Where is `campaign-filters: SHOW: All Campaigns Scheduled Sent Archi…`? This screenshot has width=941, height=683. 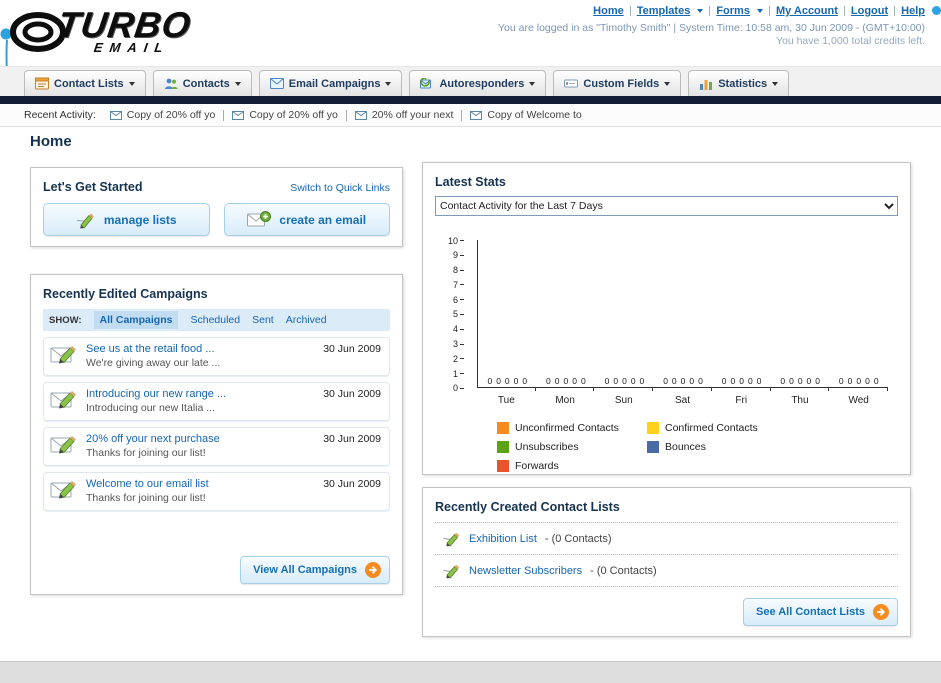
campaign-filters: SHOW: All Campaigns Scheduled Sent Archi… is located at coordinates (216, 320).